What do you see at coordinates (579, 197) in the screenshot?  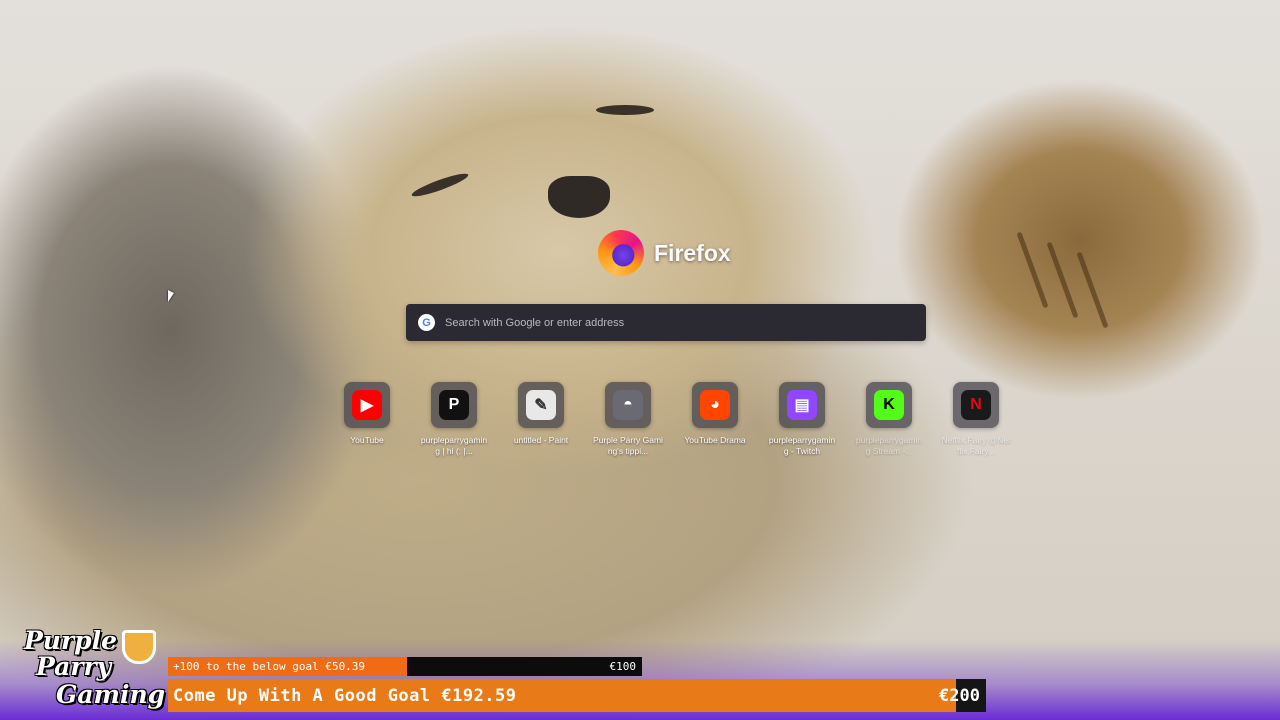 I see `seal-nose` at bounding box center [579, 197].